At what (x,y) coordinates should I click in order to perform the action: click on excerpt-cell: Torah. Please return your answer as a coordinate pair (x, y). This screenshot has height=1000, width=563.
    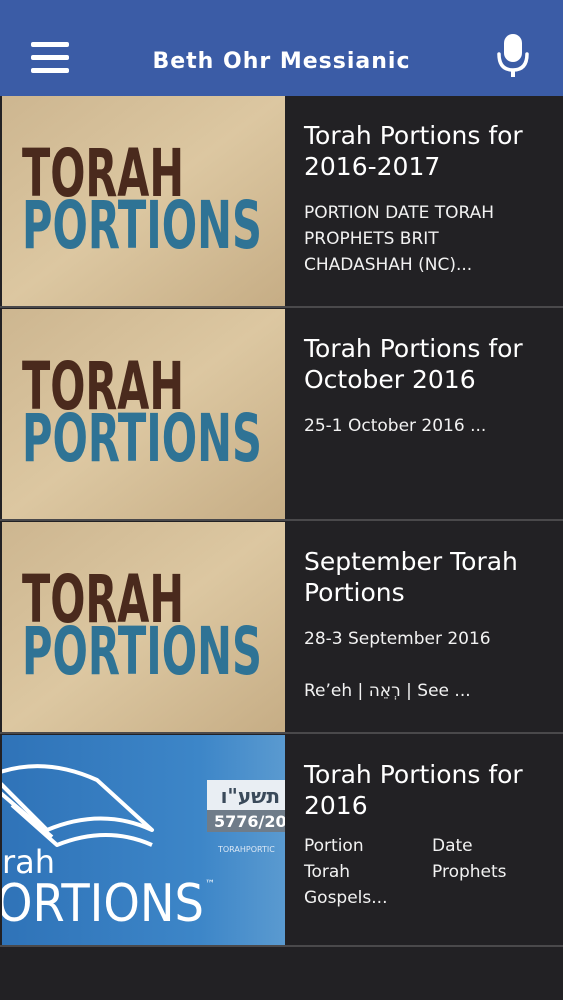
    Looking at the image, I should click on (327, 872).